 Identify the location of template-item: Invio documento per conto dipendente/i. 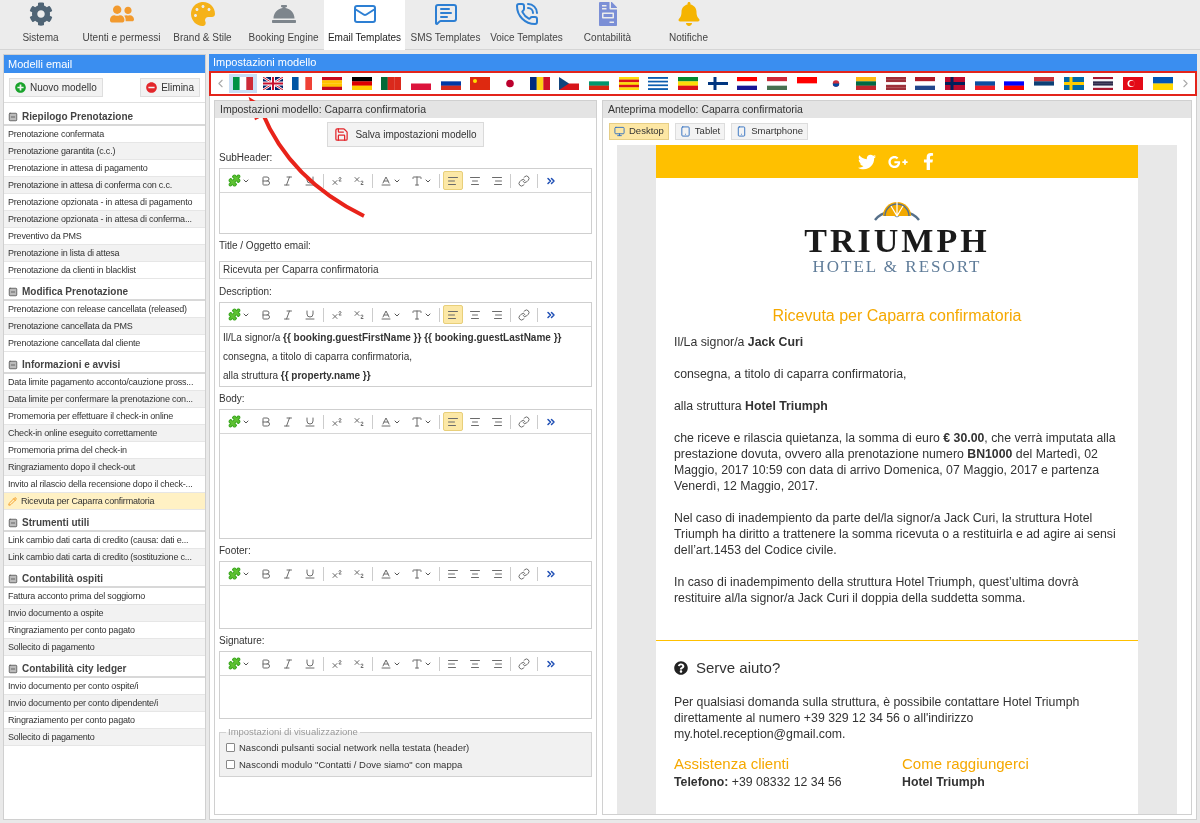
(104, 703).